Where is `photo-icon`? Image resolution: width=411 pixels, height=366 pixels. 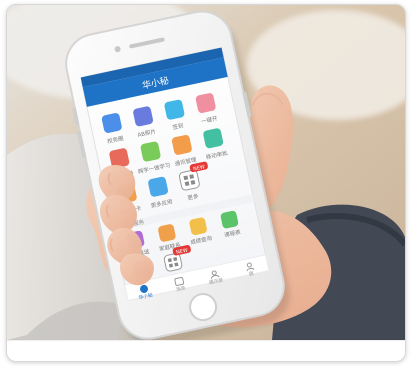
photo-icon is located at coordinates (143, 116).